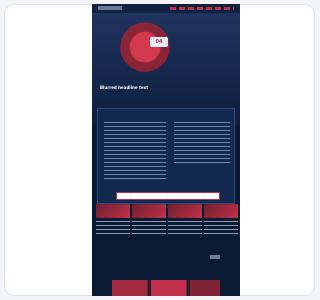 The height and width of the screenshot is (300, 320). Describe the element at coordinates (135, 152) in the screenshot. I see `dialog-body-text` at that location.